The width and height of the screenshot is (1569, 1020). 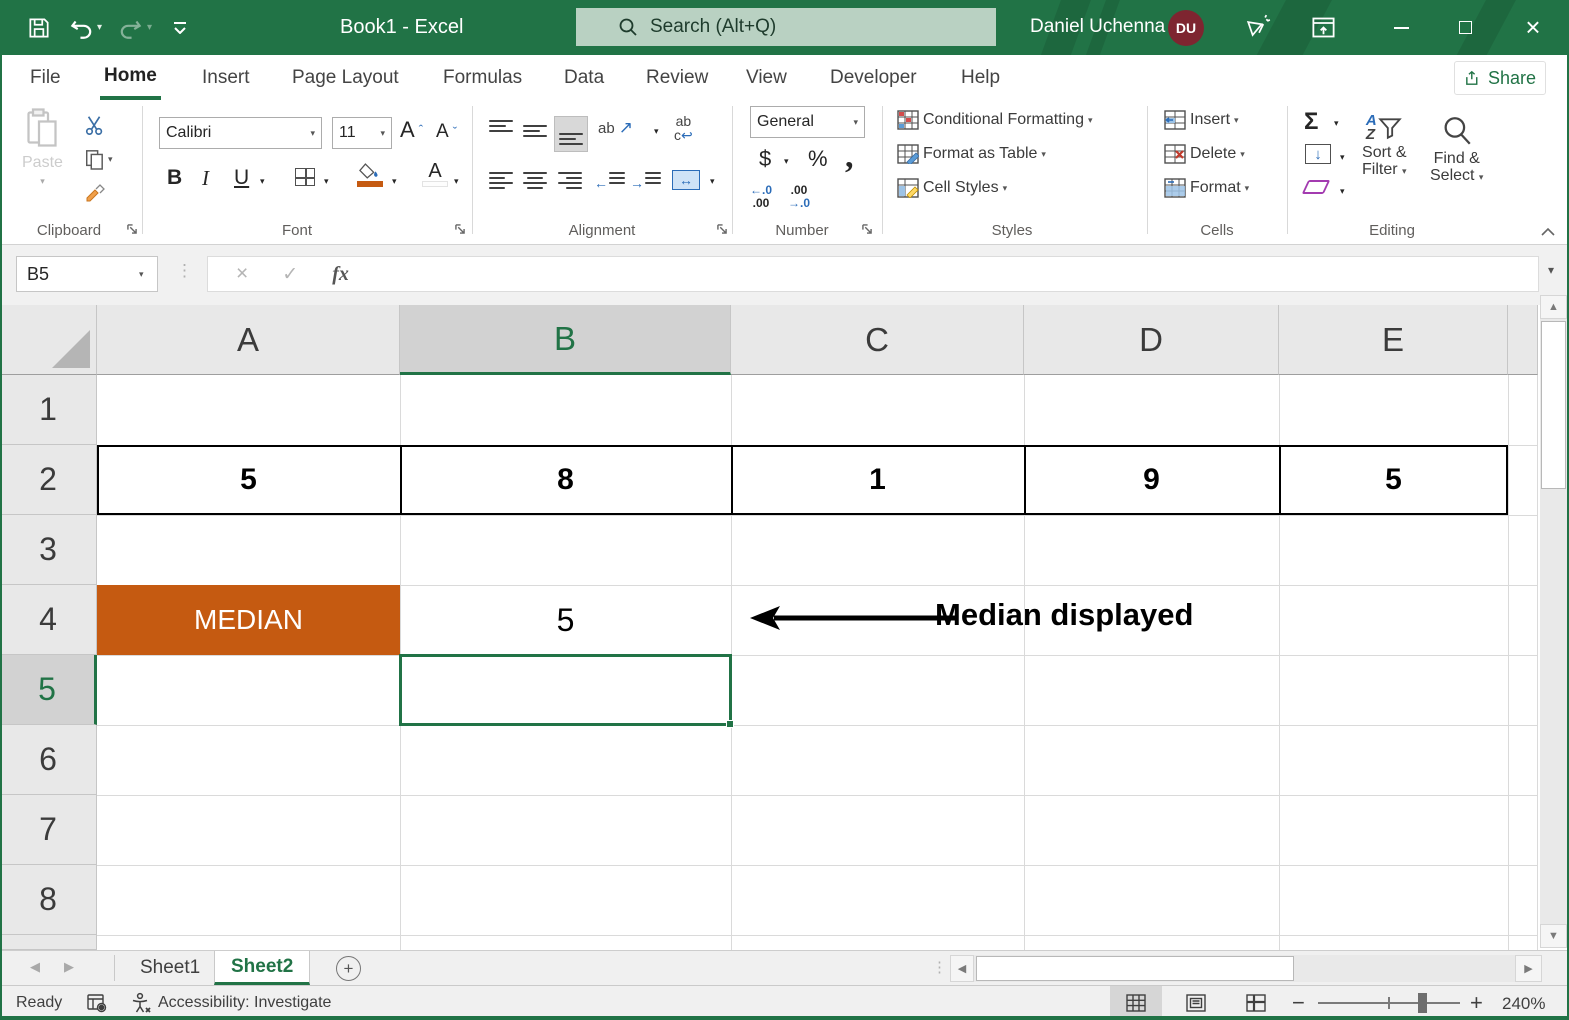 I want to click on row-header-5: 5, so click(x=48, y=690).